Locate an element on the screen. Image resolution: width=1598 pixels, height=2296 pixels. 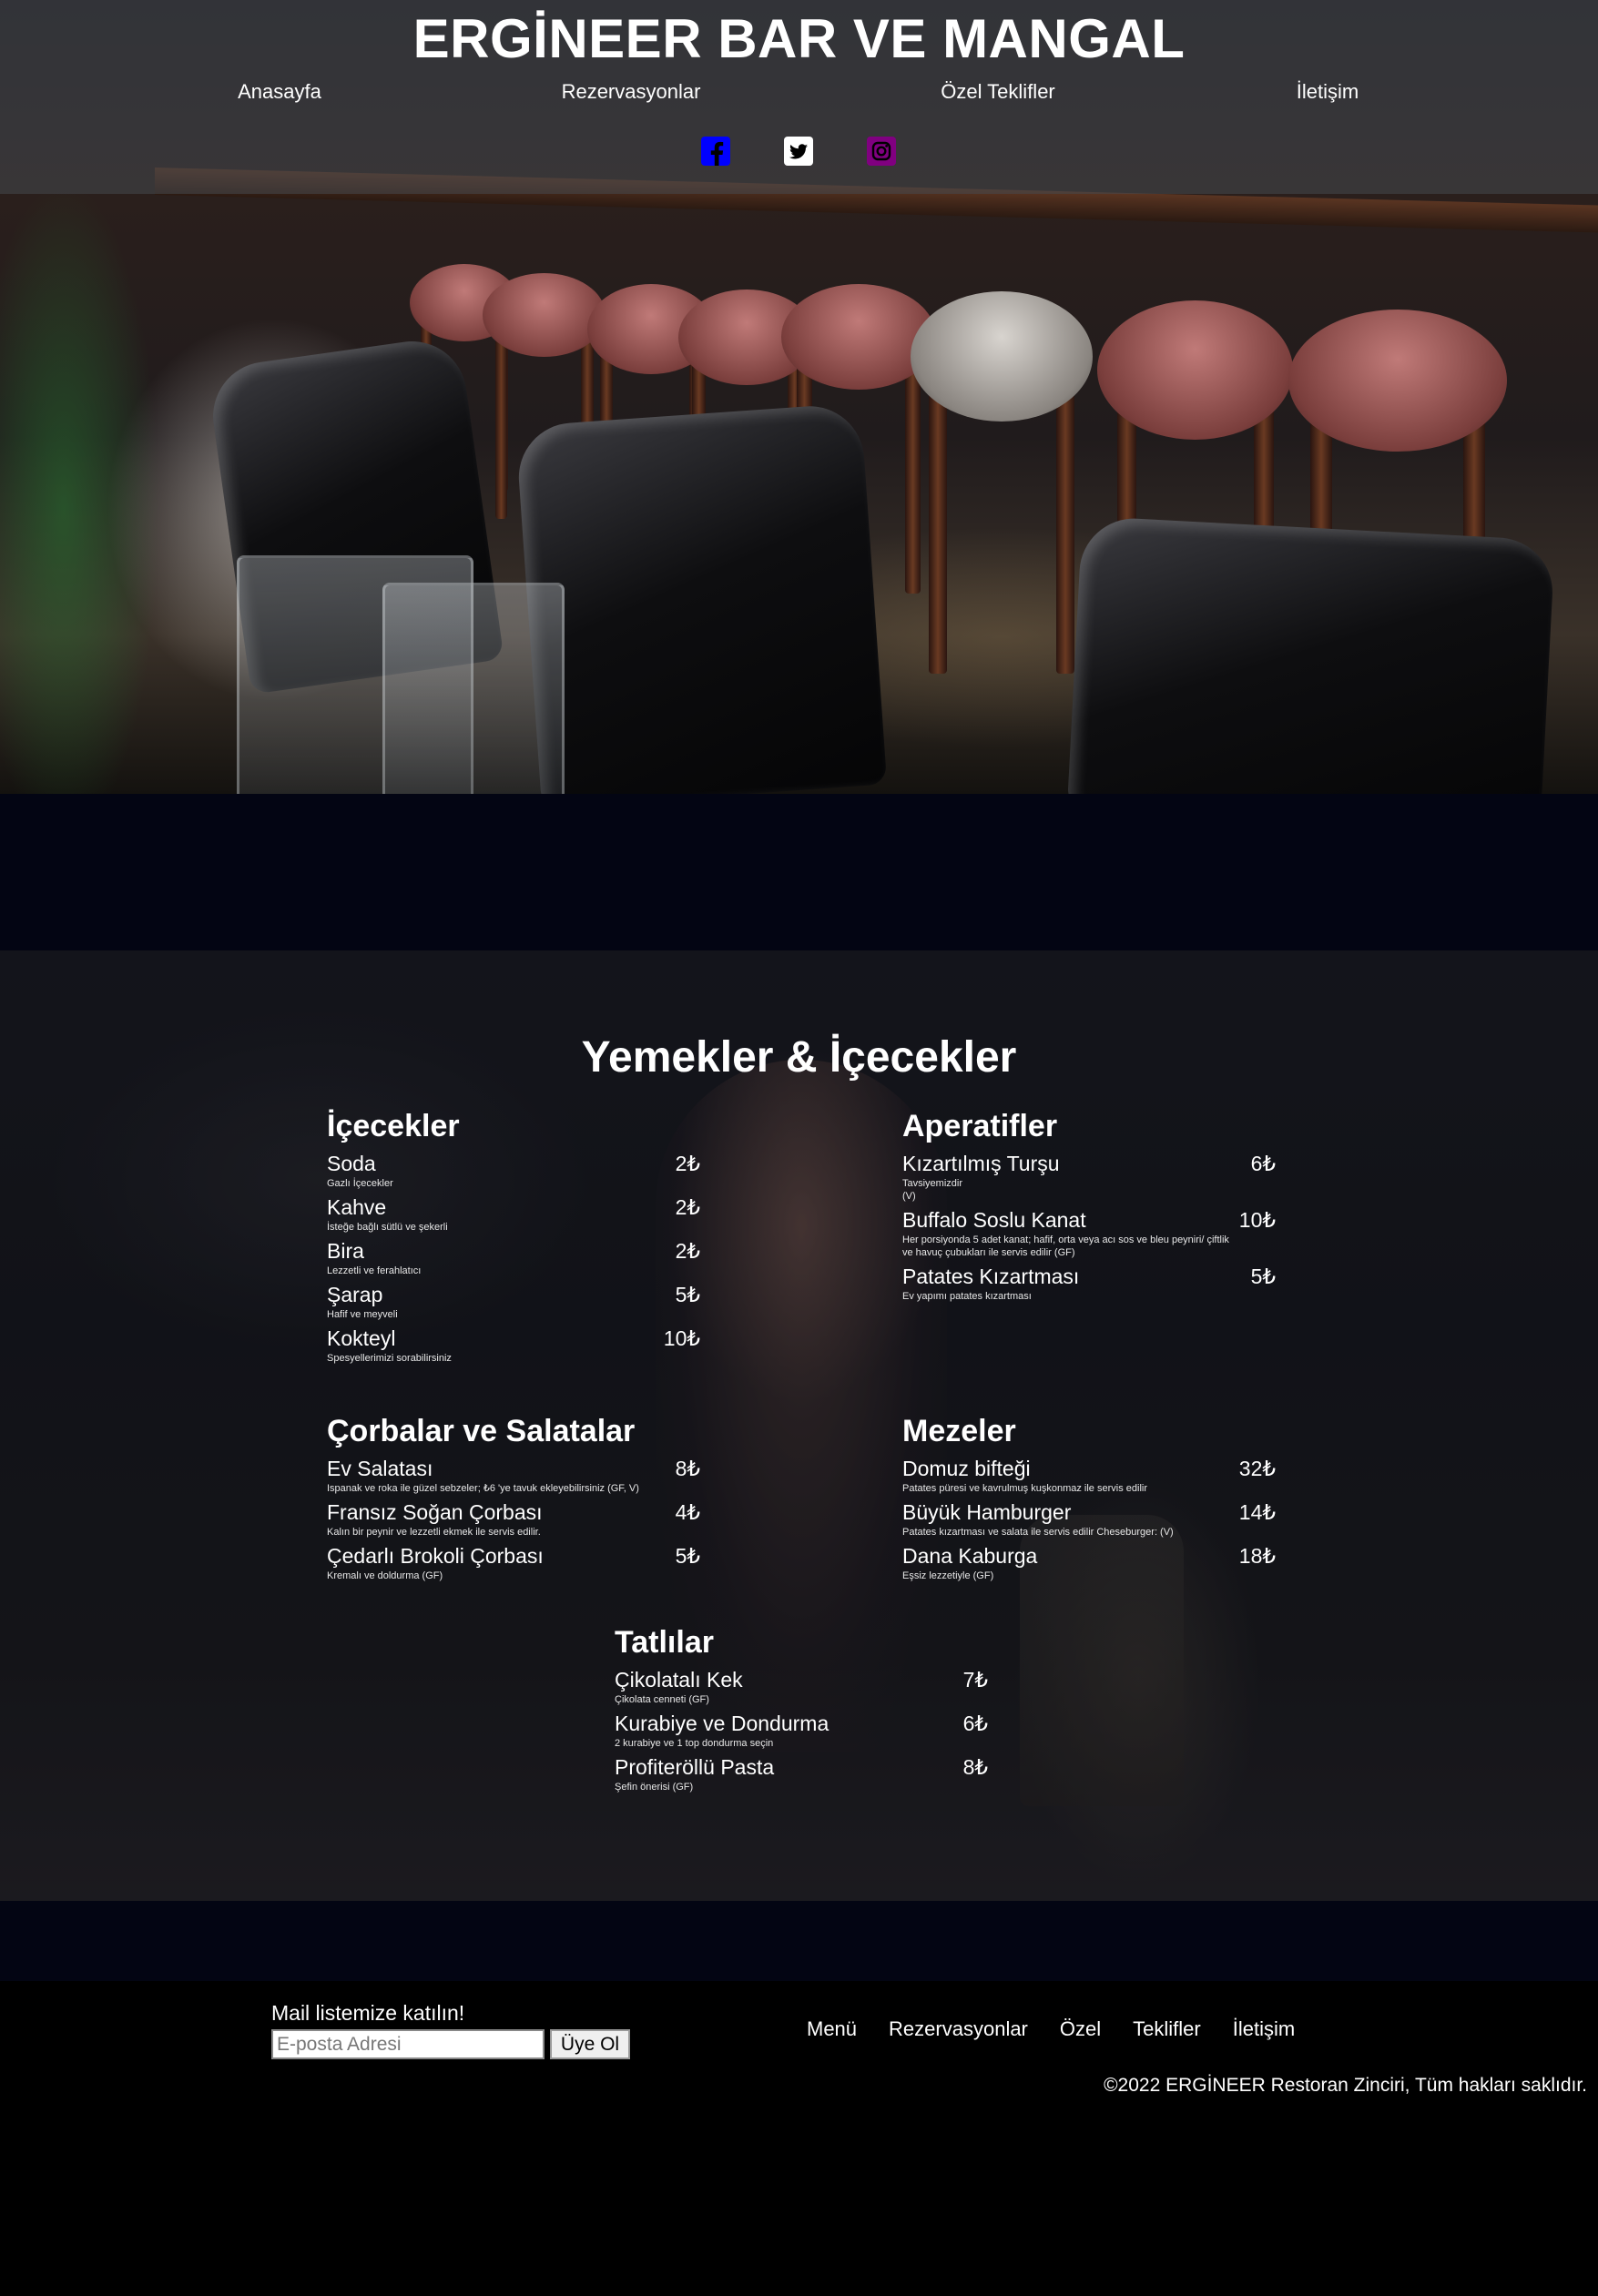
glass is located at coordinates (474, 688).